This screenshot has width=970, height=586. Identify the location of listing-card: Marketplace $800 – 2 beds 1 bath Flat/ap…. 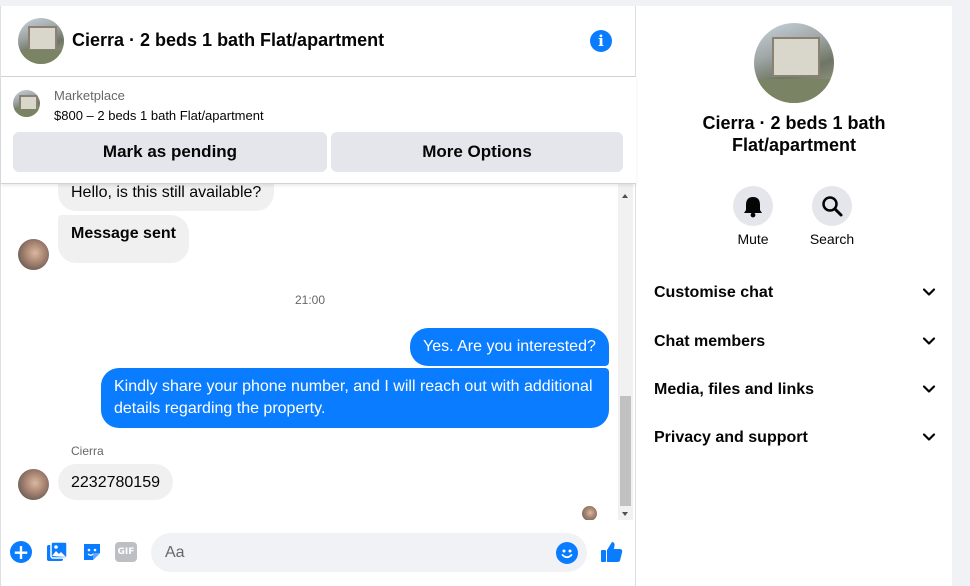
(318, 130).